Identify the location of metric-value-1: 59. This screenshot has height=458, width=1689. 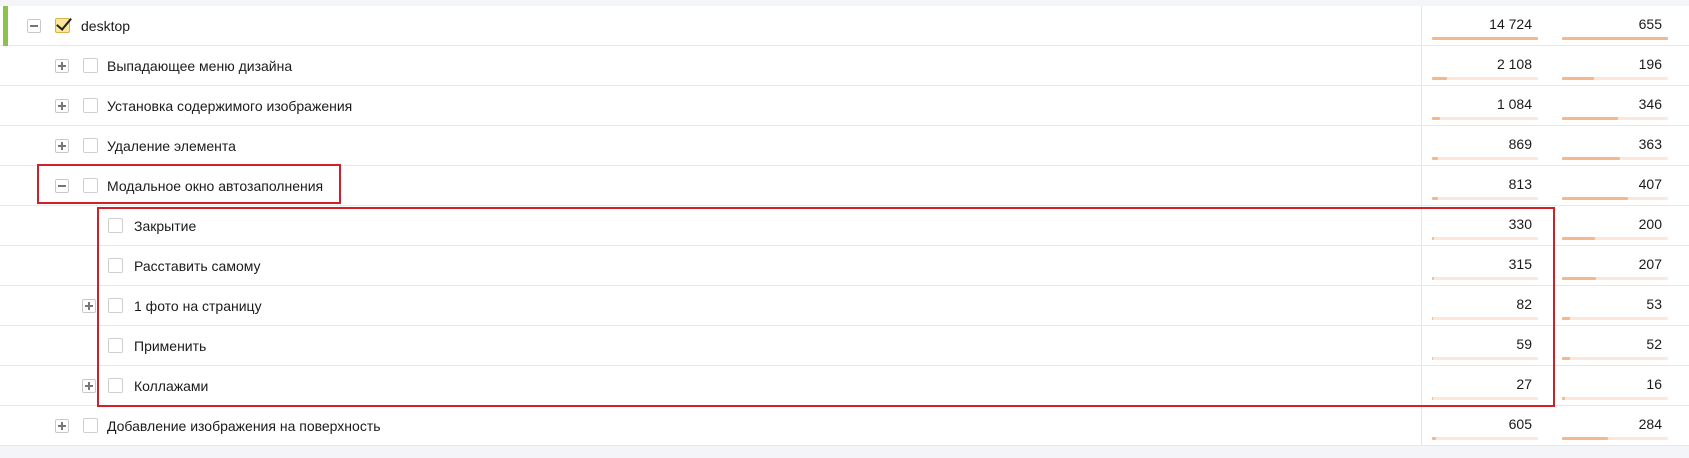
(1524, 344).